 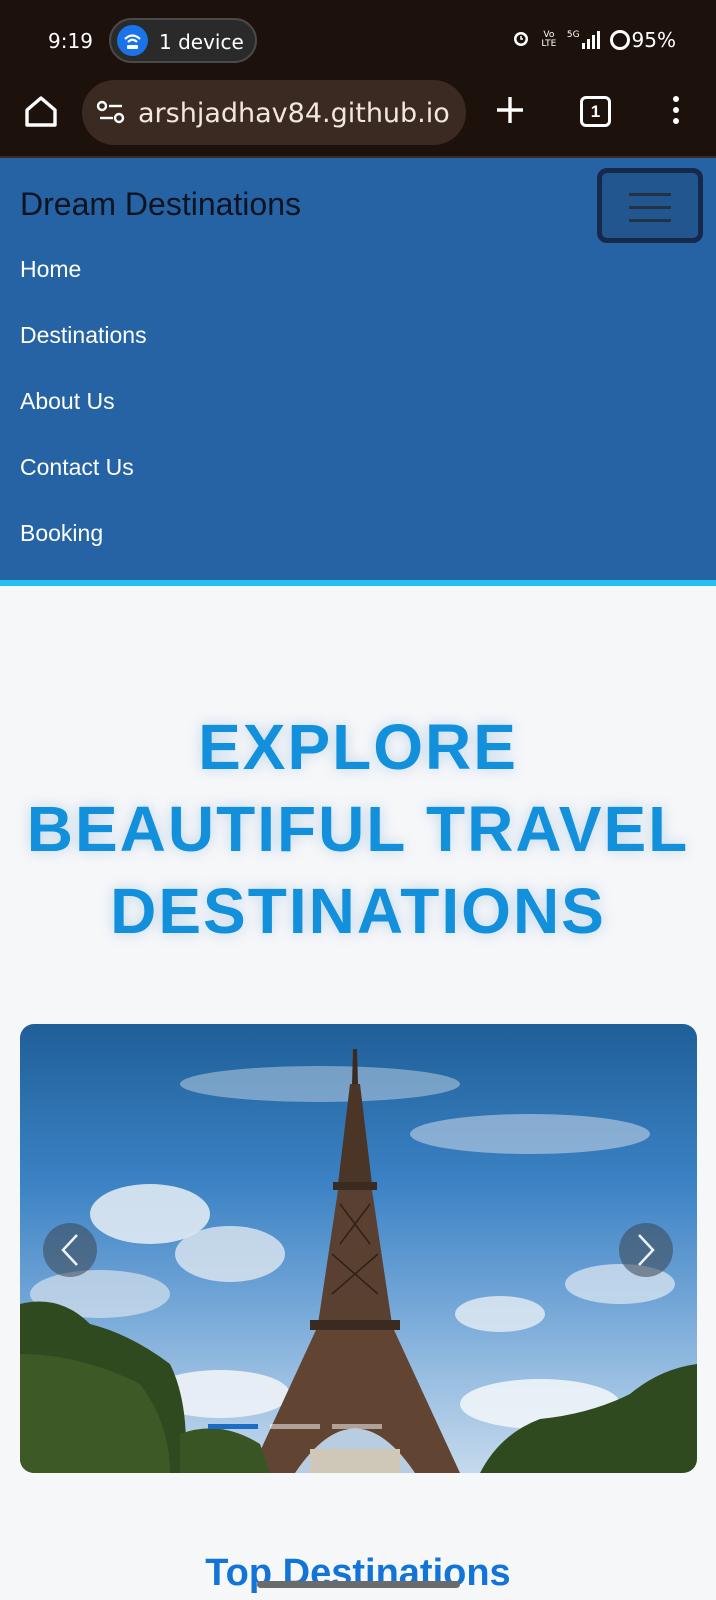 I want to click on url-text: arshjadhav84.github.io, so click(x=294, y=113).